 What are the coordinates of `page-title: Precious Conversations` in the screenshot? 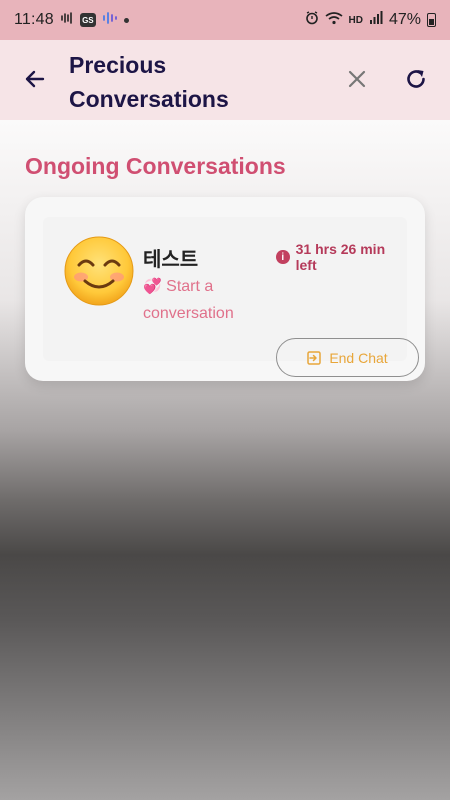 It's located at (149, 82).